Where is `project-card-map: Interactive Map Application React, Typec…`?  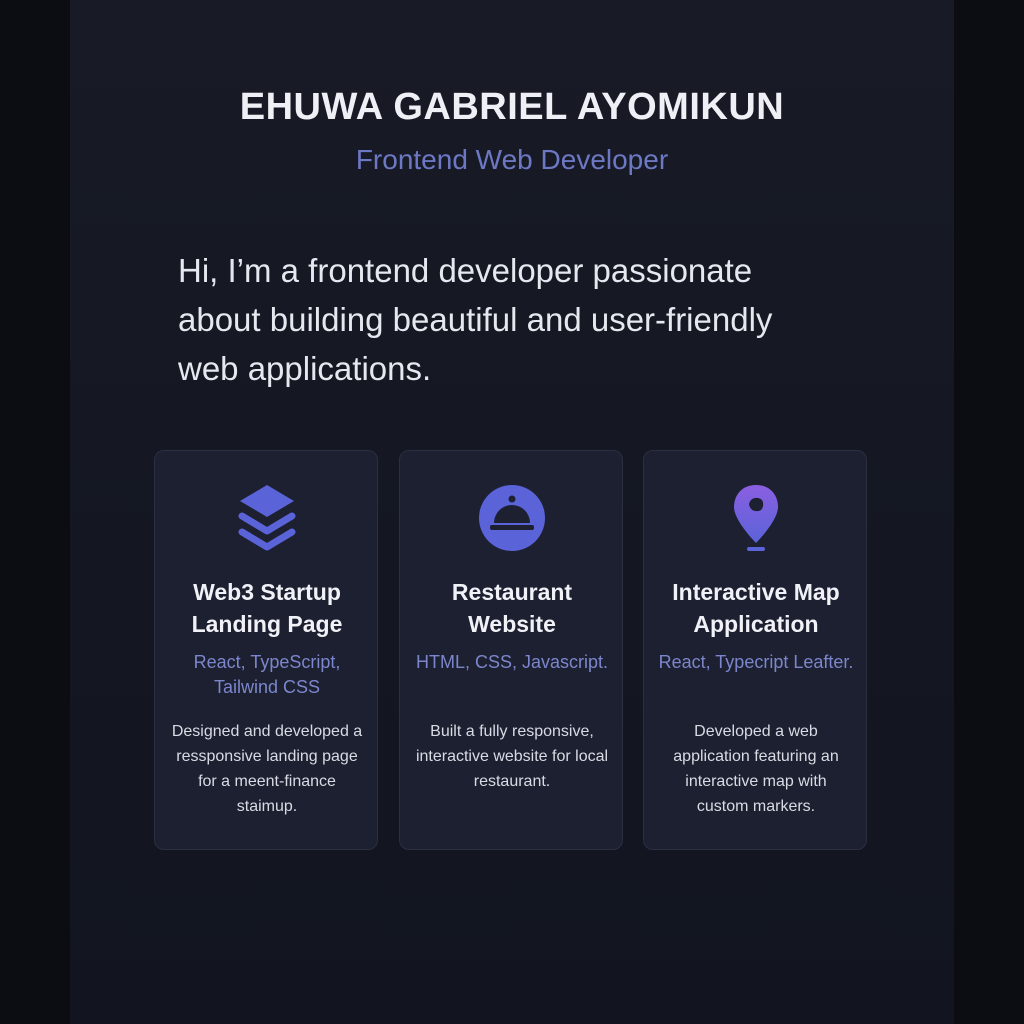
project-card-map: Interactive Map Application React, Typec… is located at coordinates (755, 650).